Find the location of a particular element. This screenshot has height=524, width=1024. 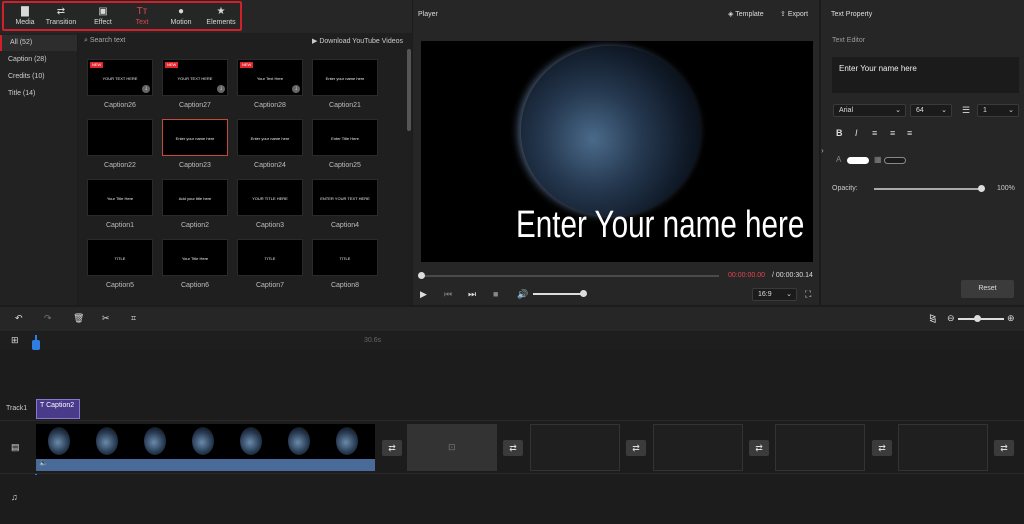

download-youtube-button: ▶ Download YouTube Videos is located at coordinates (357, 41).